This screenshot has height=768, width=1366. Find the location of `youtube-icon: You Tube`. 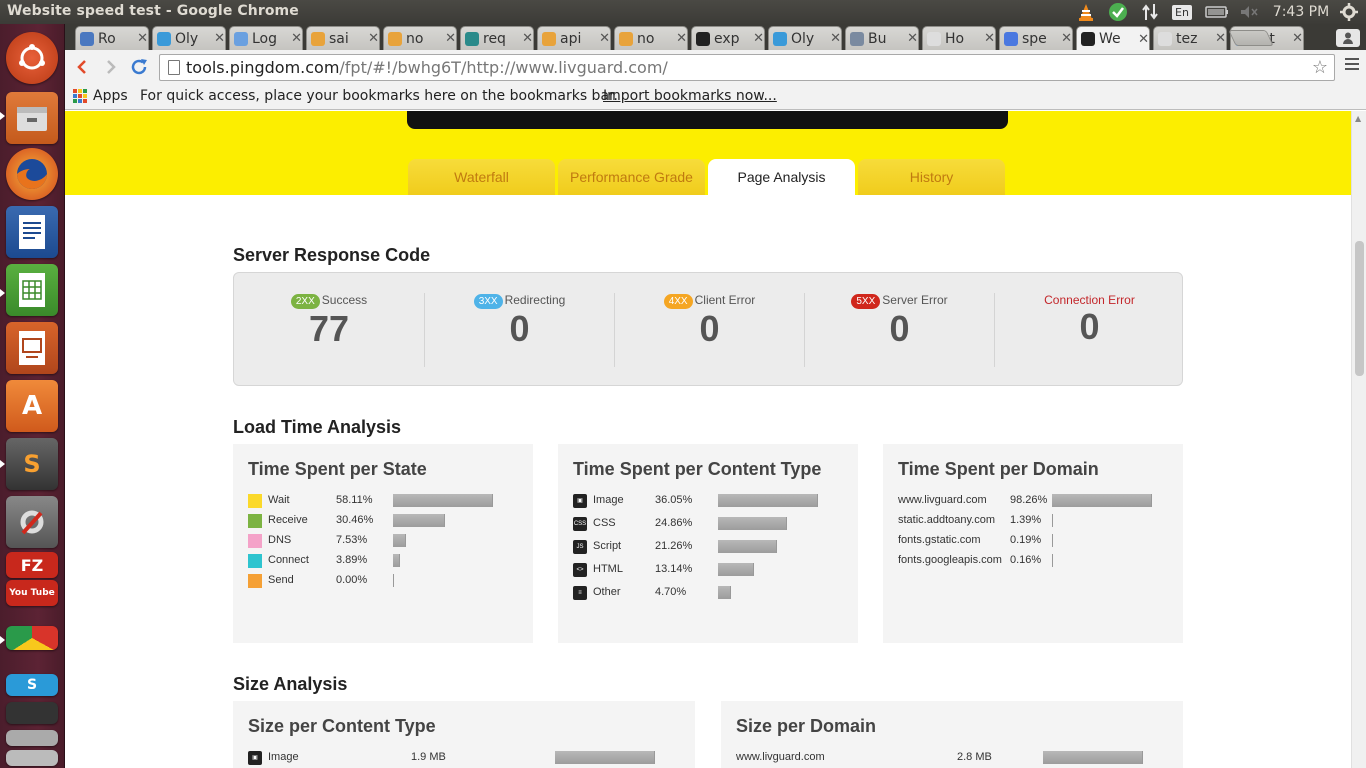

youtube-icon: You Tube is located at coordinates (32, 593).